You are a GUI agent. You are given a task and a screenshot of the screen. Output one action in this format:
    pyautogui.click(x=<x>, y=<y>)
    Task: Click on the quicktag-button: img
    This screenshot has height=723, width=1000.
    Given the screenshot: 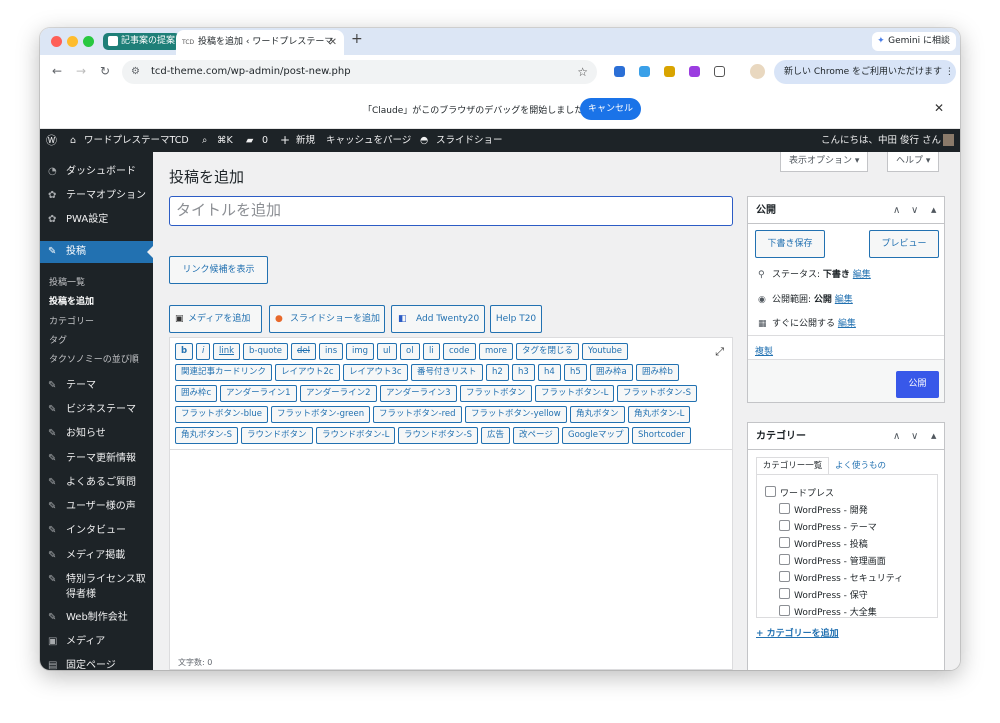 What is the action you would take?
    pyautogui.click(x=360, y=351)
    